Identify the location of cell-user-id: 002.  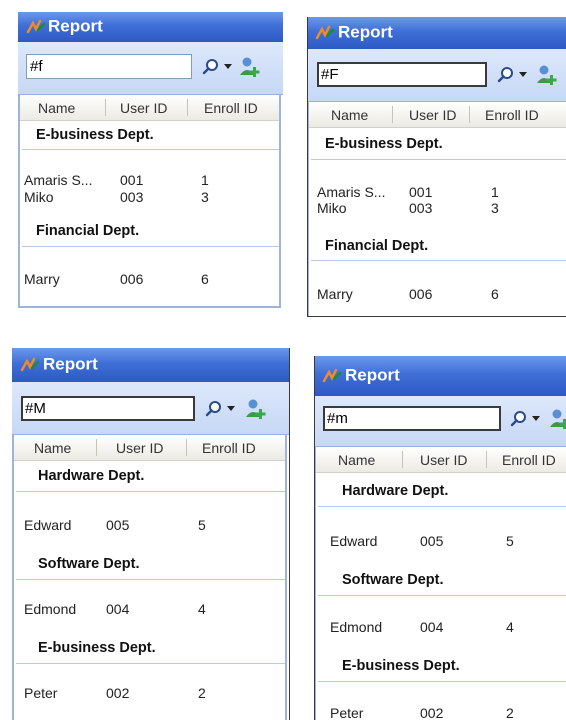
(118, 693).